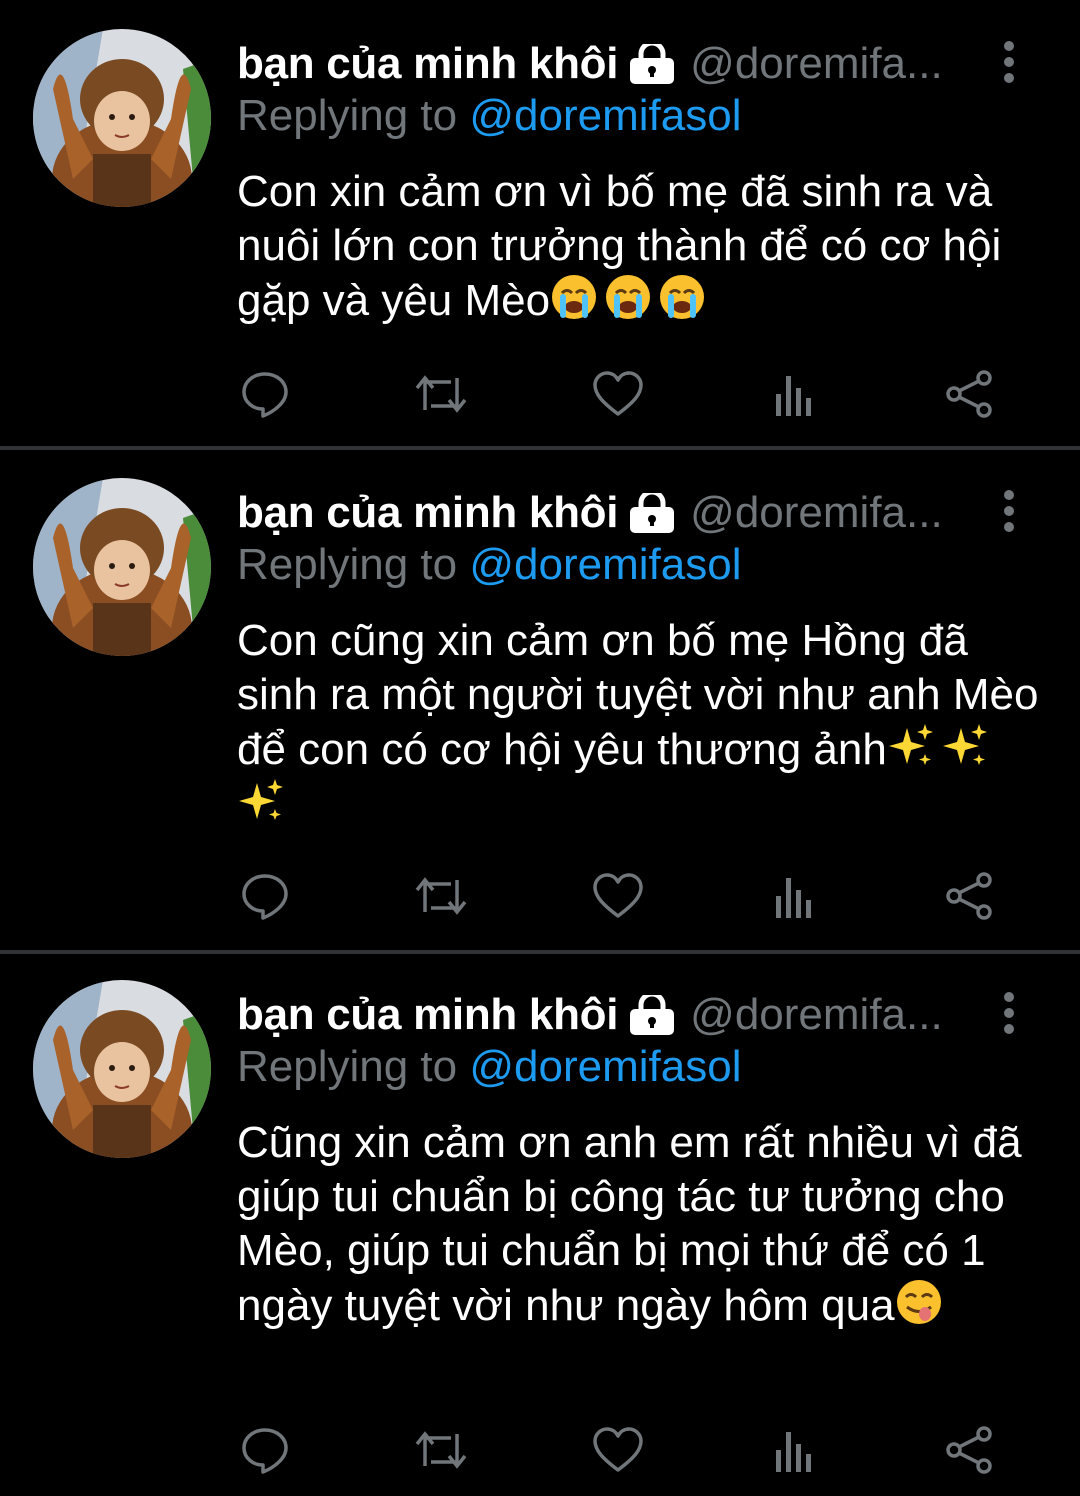  What do you see at coordinates (919, 1302) in the screenshot?
I see `face-savoring-food-icon` at bounding box center [919, 1302].